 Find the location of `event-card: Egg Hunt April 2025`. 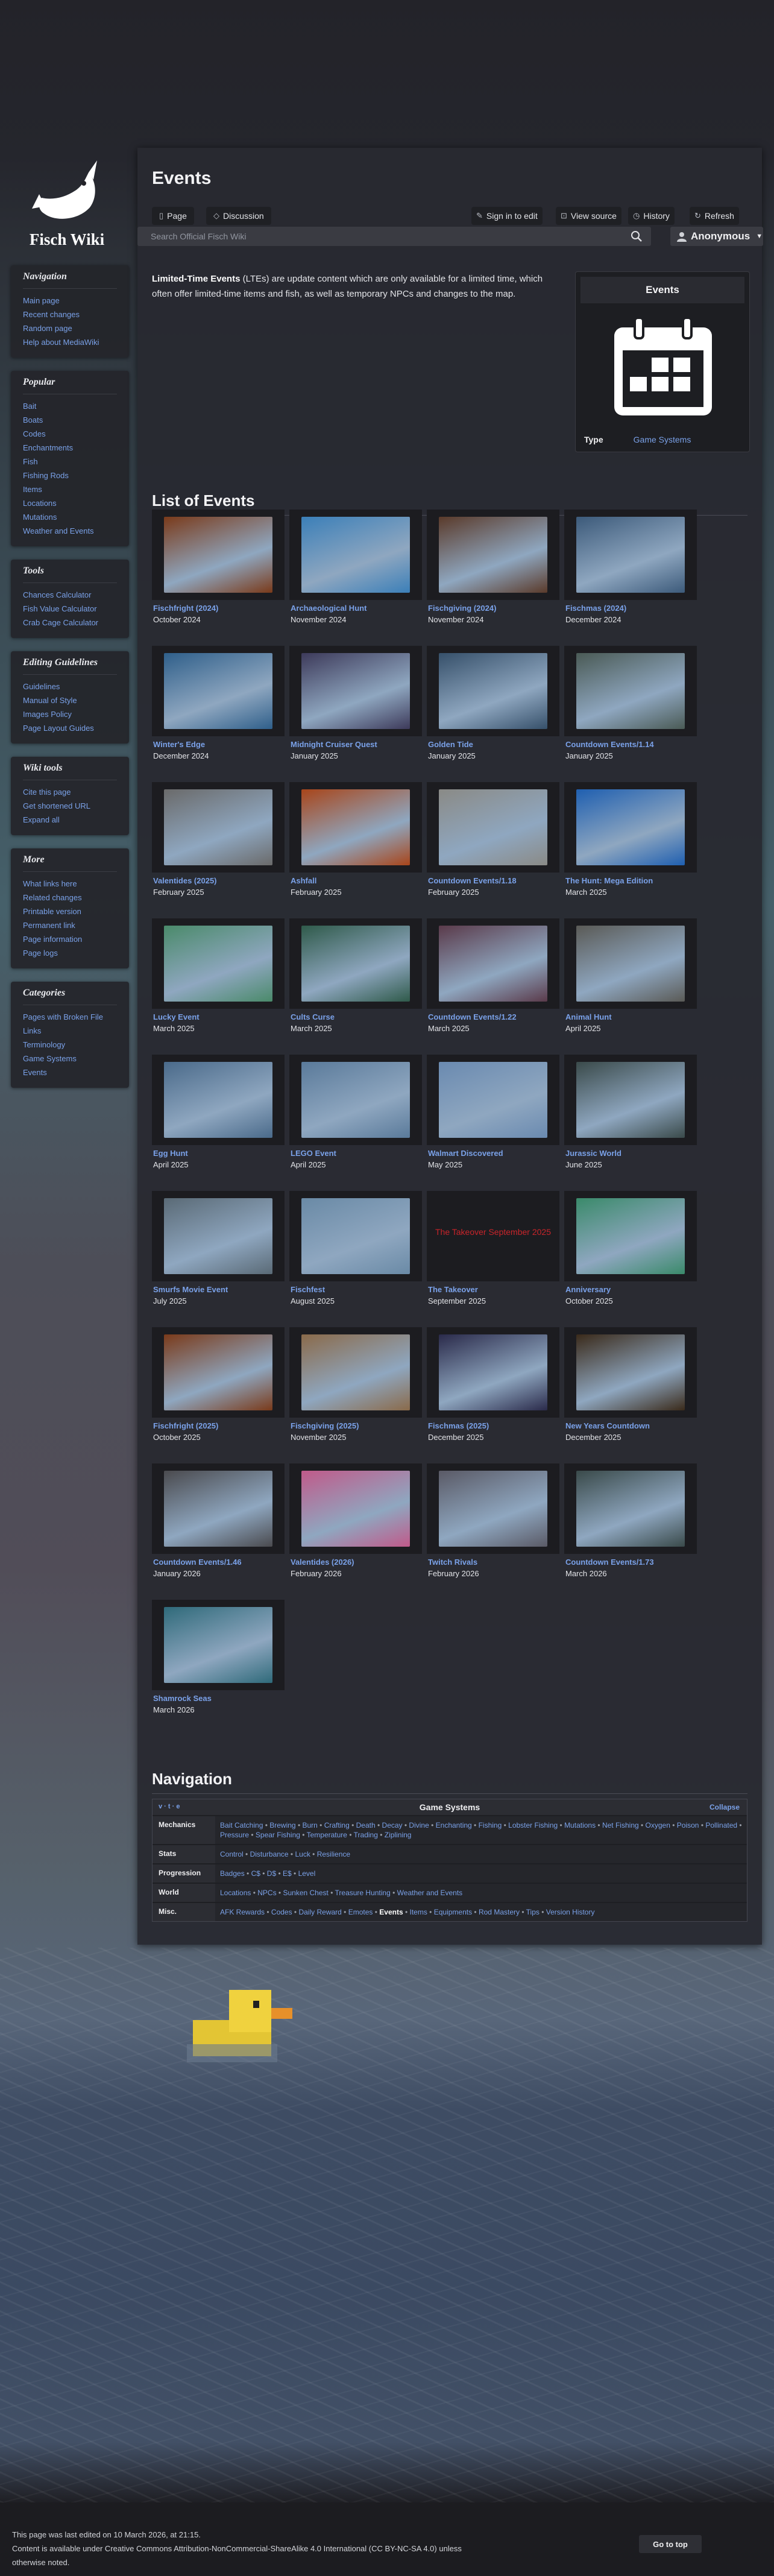

event-card: Egg Hunt April 2025 is located at coordinates (218, 1112).